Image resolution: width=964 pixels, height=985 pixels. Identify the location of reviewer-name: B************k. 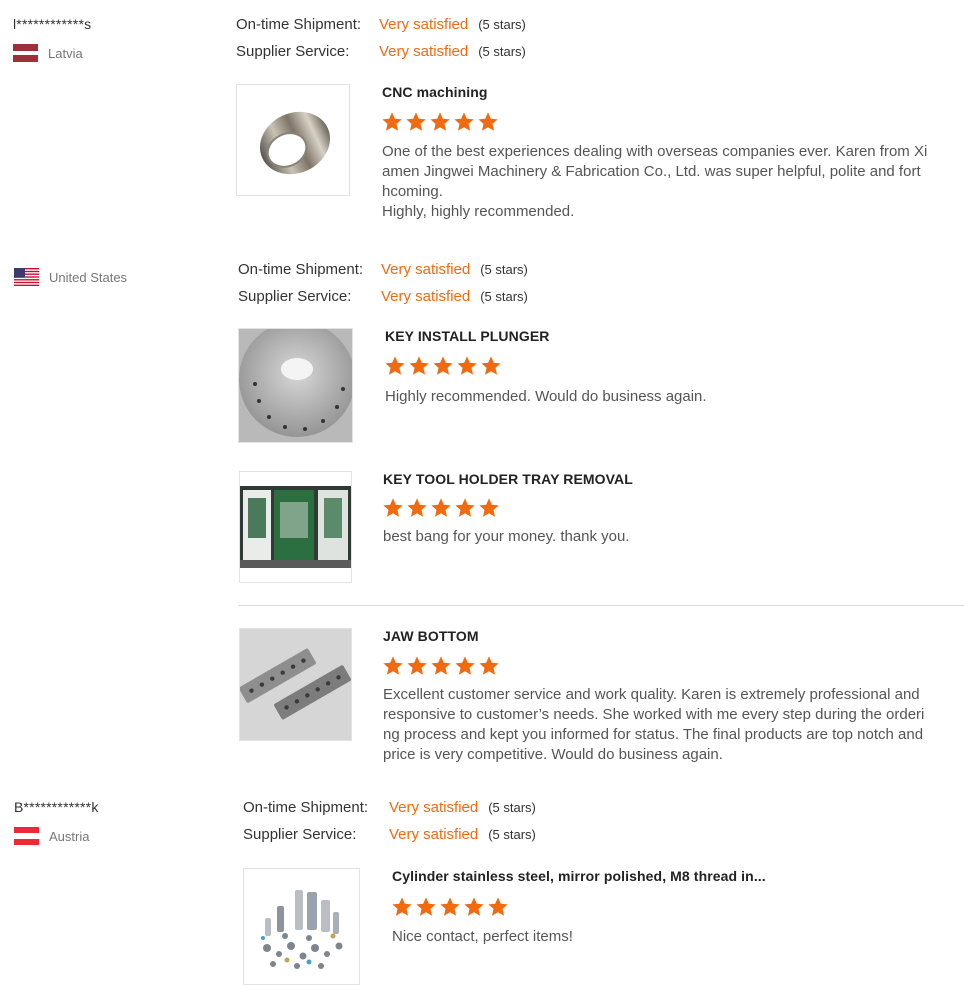
(56, 807).